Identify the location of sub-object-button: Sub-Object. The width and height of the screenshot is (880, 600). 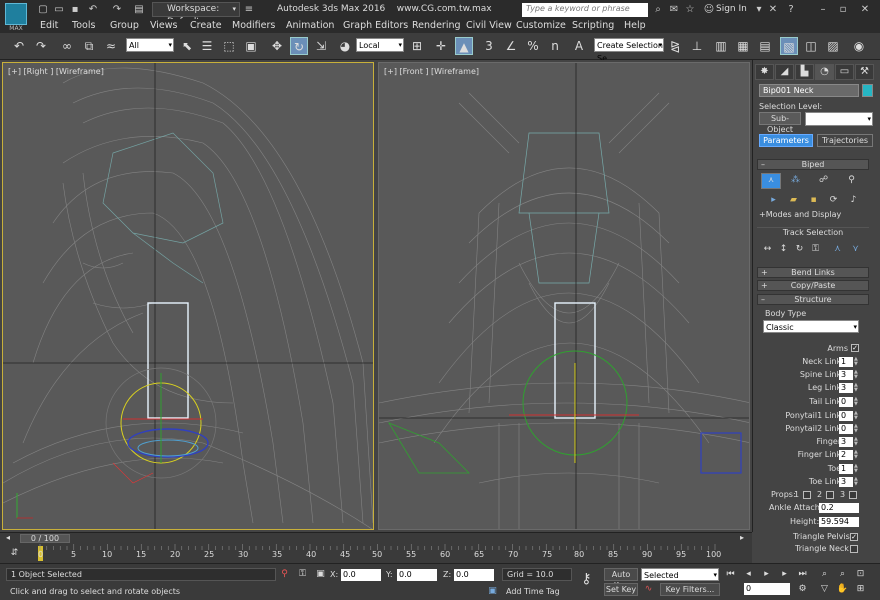
(780, 123).